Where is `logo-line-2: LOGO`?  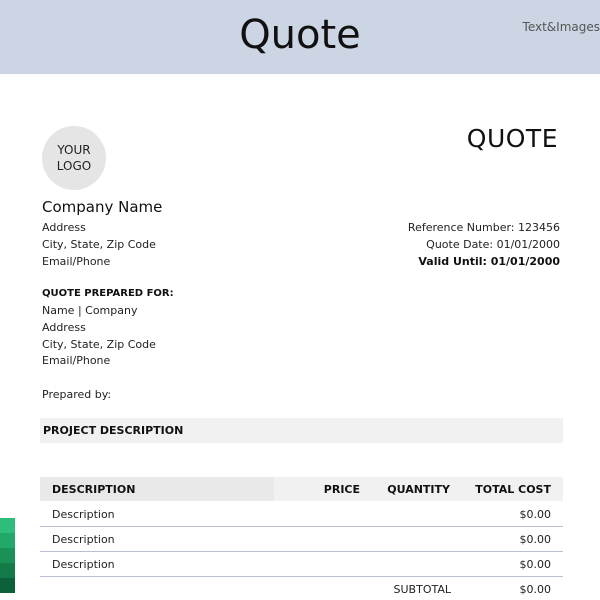
logo-line-2: LOGO is located at coordinates (74, 166).